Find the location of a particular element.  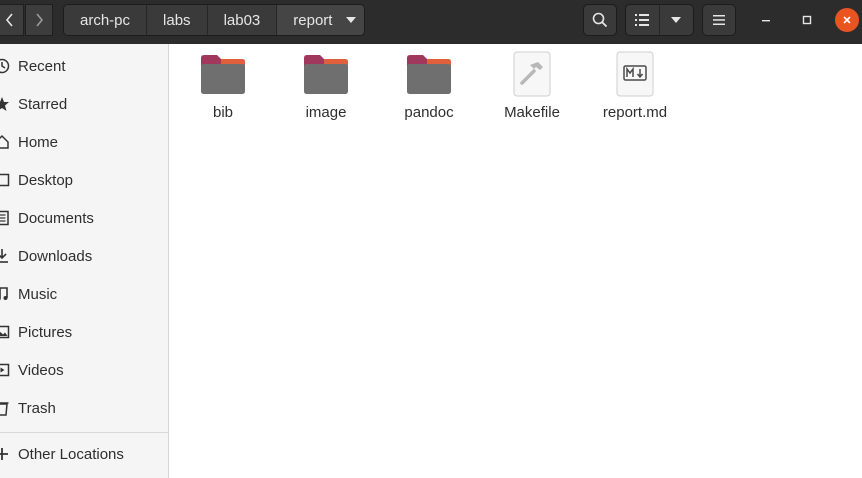

main-menu-button is located at coordinates (719, 20).